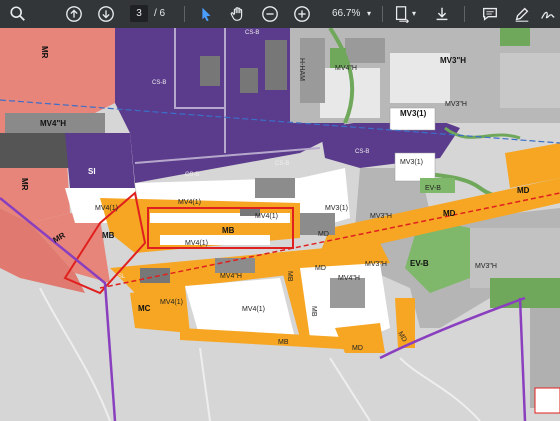 Image resolution: width=560 pixels, height=421 pixels. Describe the element at coordinates (92, 171) in the screenshot. I see `zone-label: SI` at that location.